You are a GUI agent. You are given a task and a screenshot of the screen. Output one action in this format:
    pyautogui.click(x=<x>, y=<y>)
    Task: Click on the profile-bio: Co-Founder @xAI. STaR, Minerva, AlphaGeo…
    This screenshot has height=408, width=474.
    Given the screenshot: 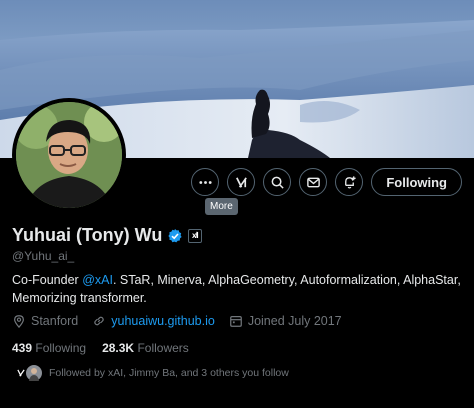 What is the action you would take?
    pyautogui.click(x=237, y=289)
    